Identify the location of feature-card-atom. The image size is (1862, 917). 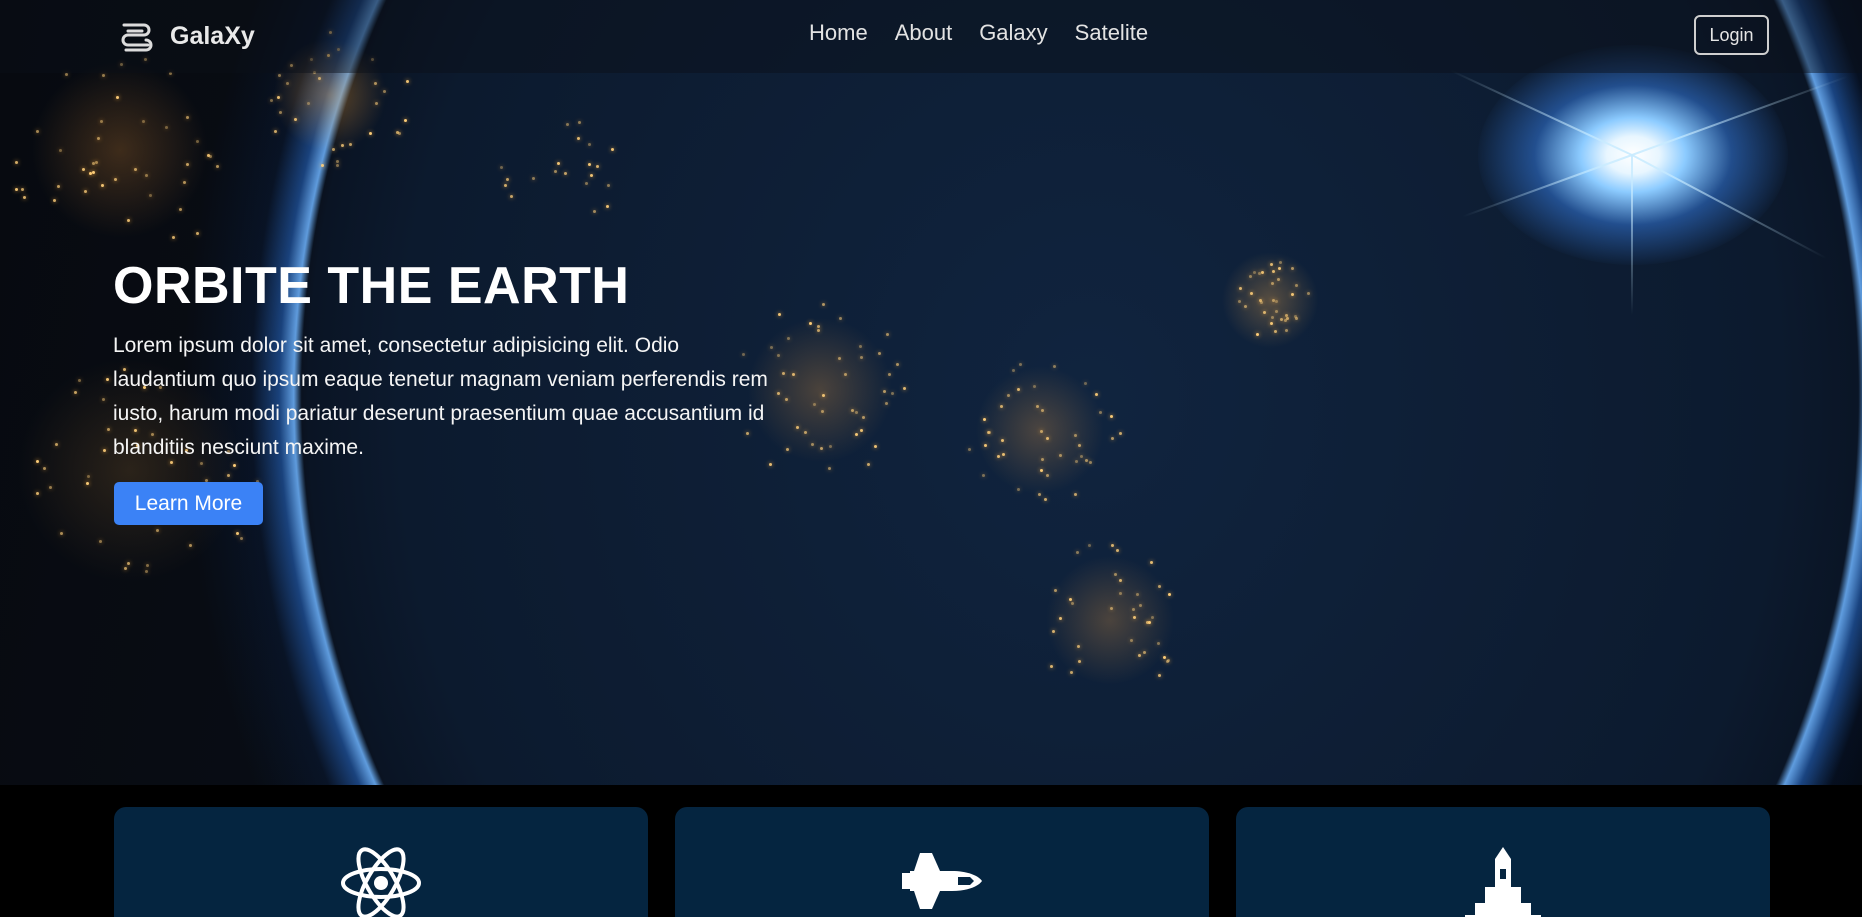
(381, 862).